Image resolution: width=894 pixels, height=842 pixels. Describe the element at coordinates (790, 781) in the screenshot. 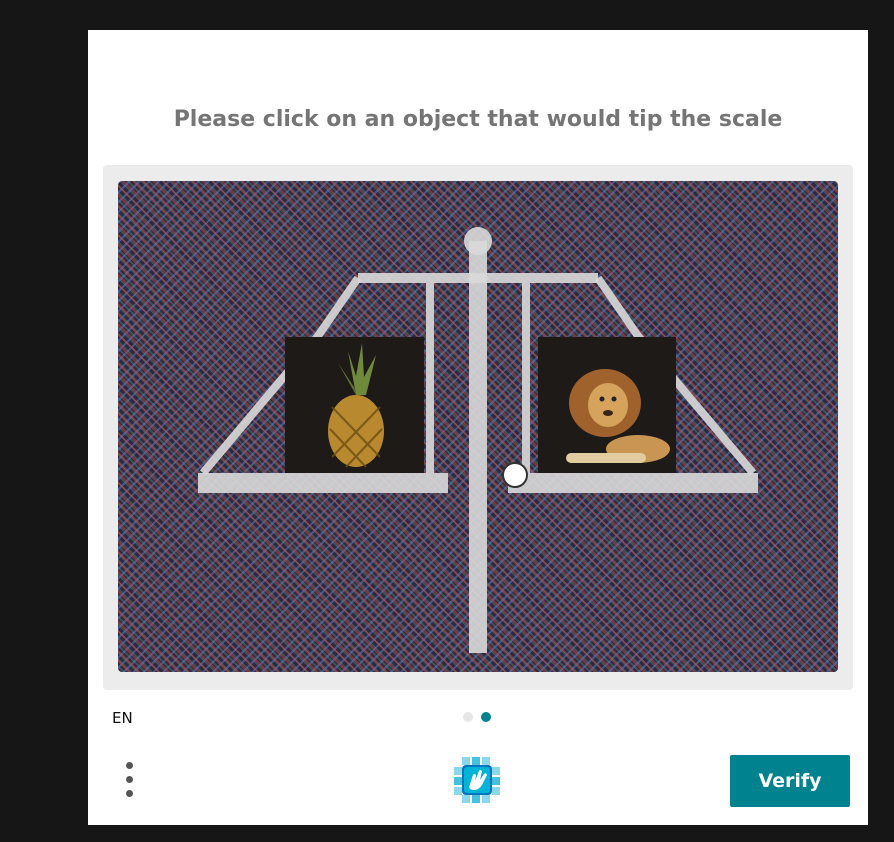

I see `verify-button: Verify` at that location.